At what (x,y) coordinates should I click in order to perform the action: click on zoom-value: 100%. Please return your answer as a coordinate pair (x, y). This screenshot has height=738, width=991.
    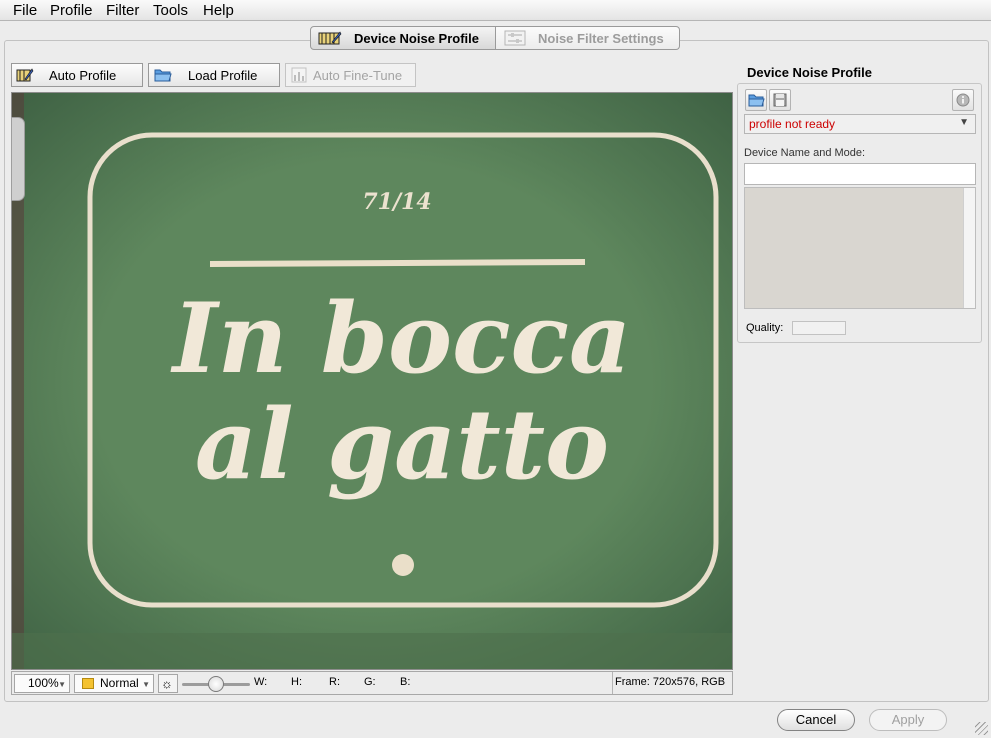
    Looking at the image, I should click on (43, 683).